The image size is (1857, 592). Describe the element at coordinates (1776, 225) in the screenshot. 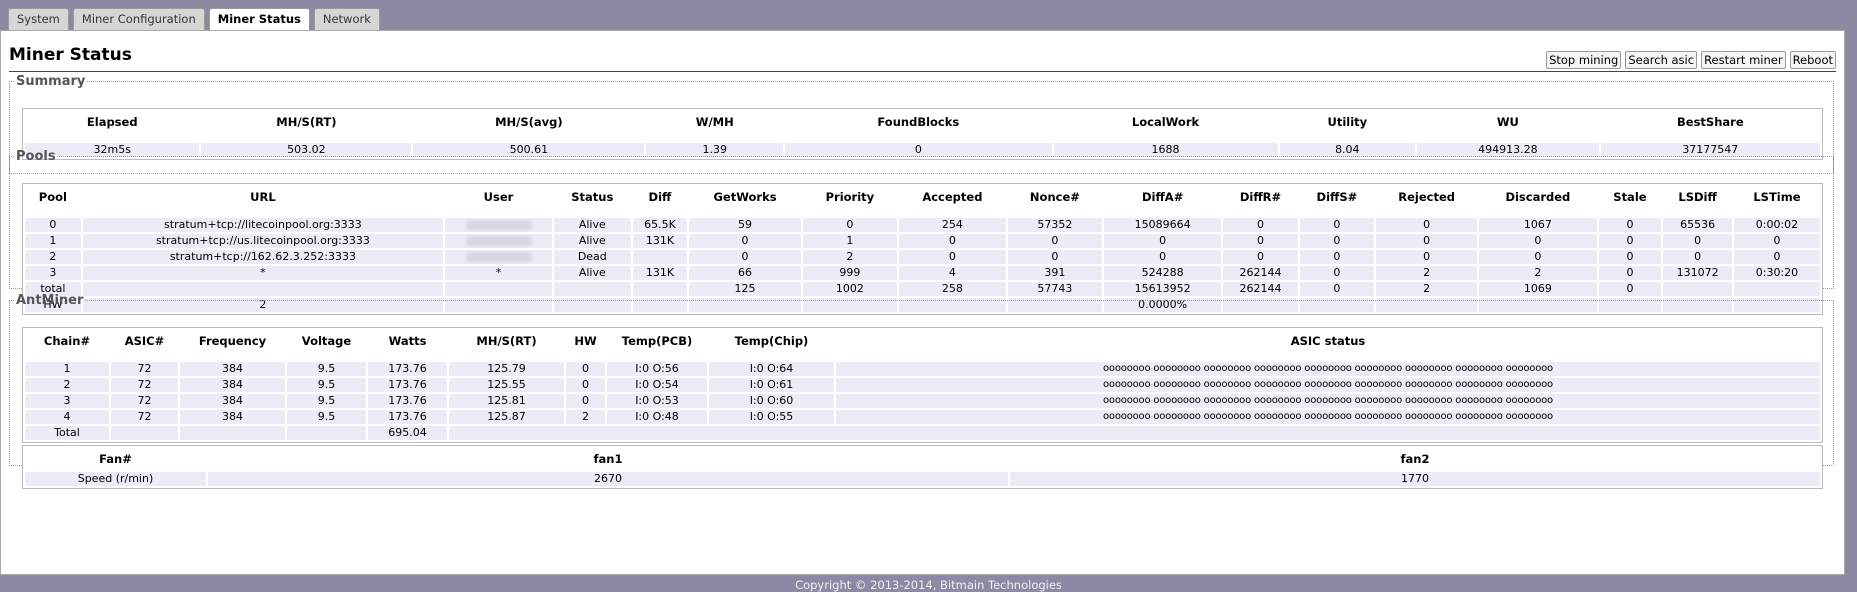

I see `pool-cell: 0:00:02` at that location.